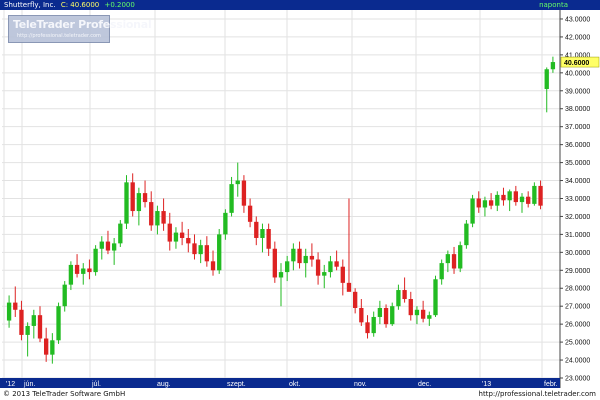 This screenshot has width=600, height=400. I want to click on close-price-label: C: 40.6000, so click(80, 5).